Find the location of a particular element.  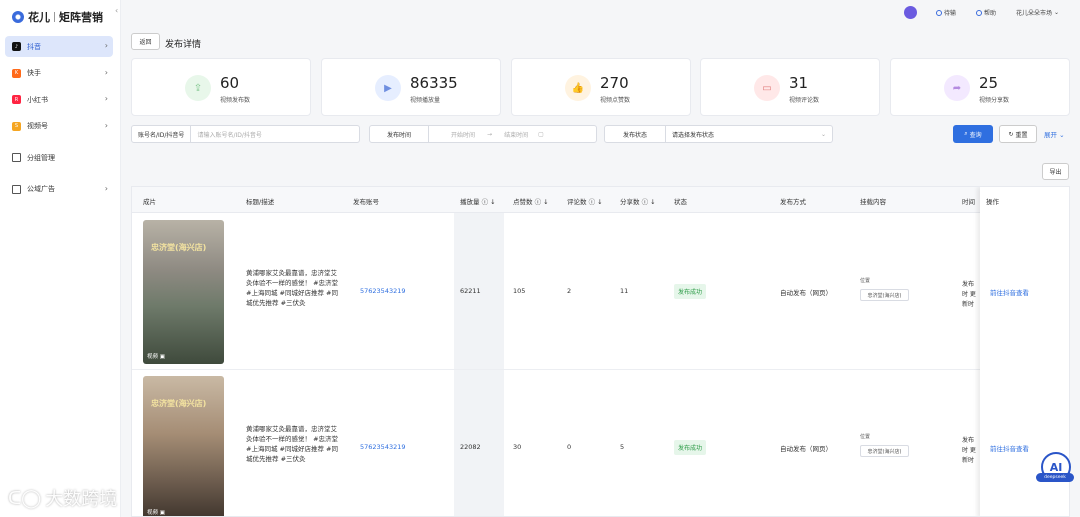

status-filter-label: 发布状态 is located at coordinates (636, 134).